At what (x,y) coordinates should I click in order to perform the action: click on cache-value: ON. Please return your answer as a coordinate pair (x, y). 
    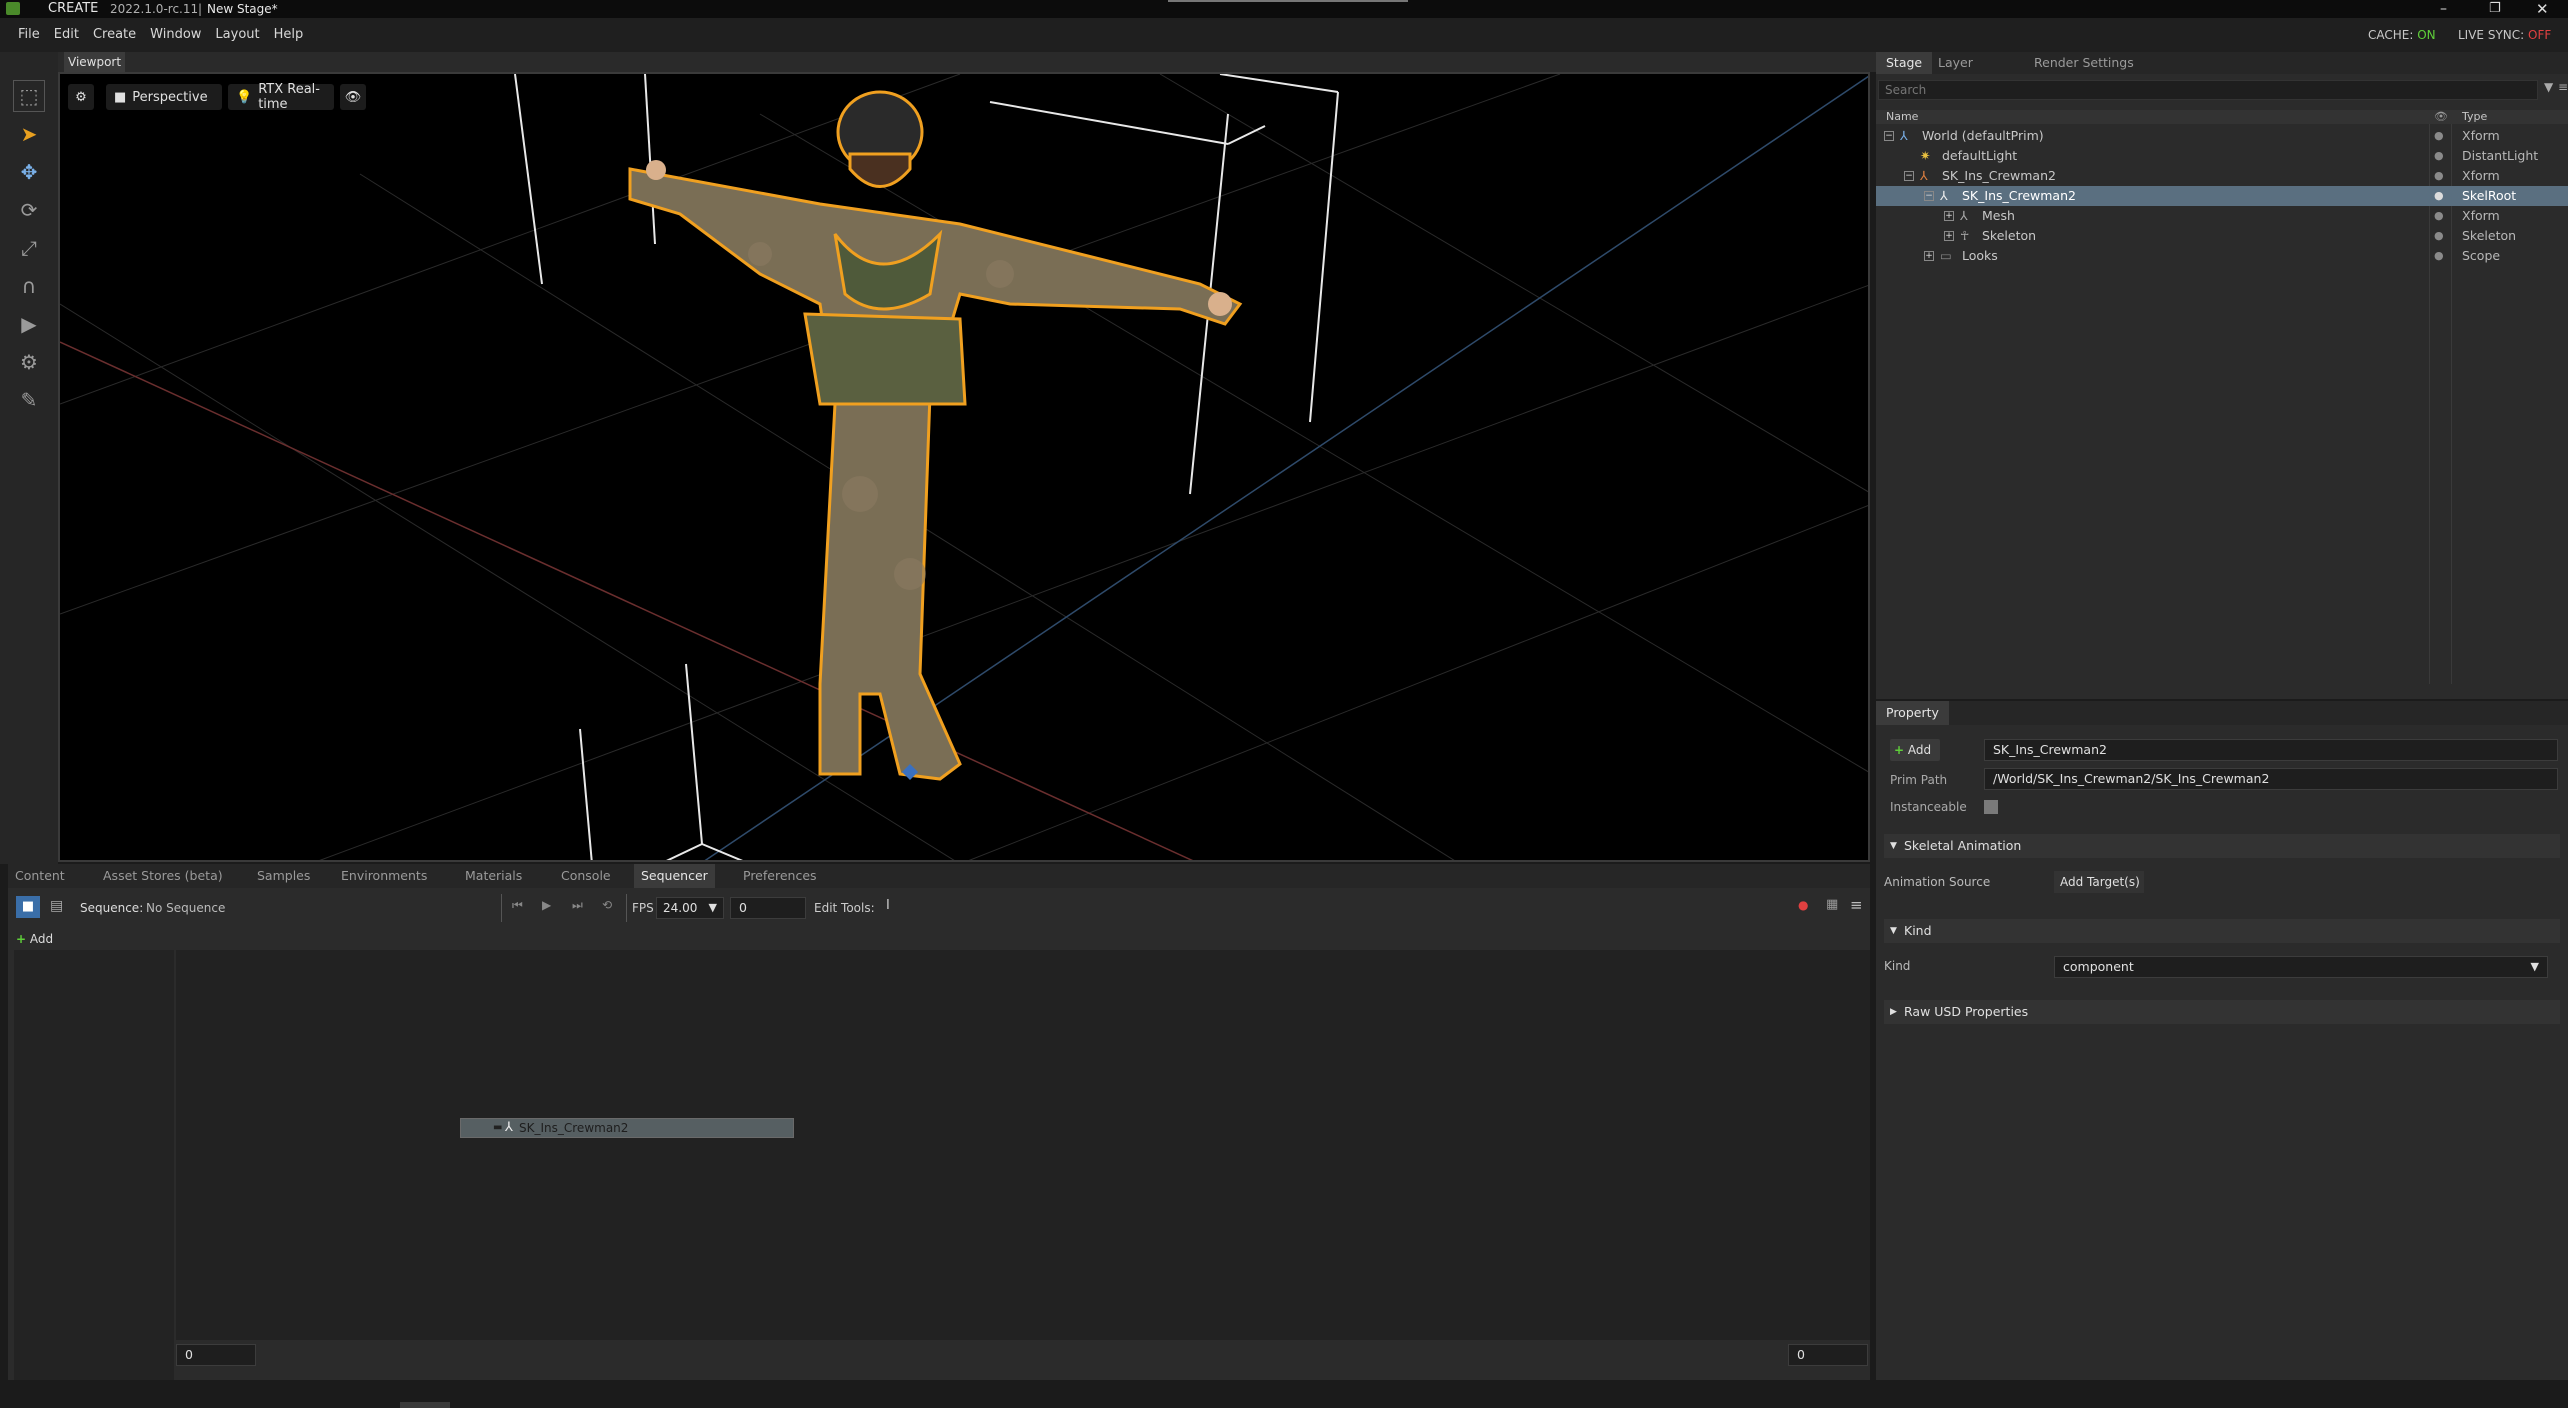
    Looking at the image, I should click on (2426, 35).